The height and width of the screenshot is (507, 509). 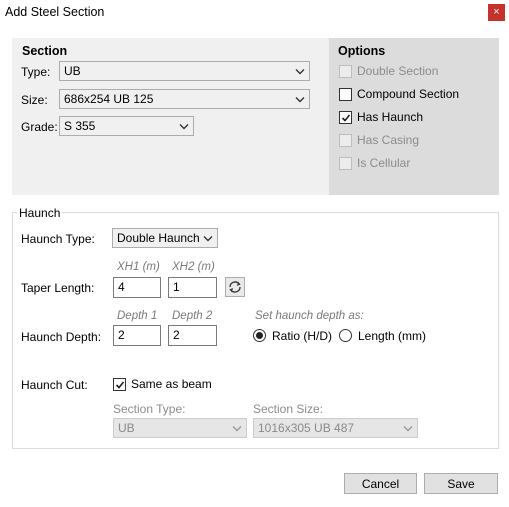 I want to click on length-radio, so click(x=345, y=335).